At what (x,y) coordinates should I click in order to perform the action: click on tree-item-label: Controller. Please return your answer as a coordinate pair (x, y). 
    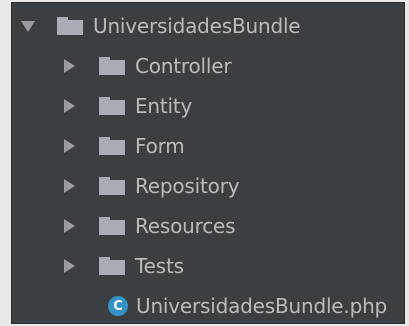
    Looking at the image, I should click on (183, 66).